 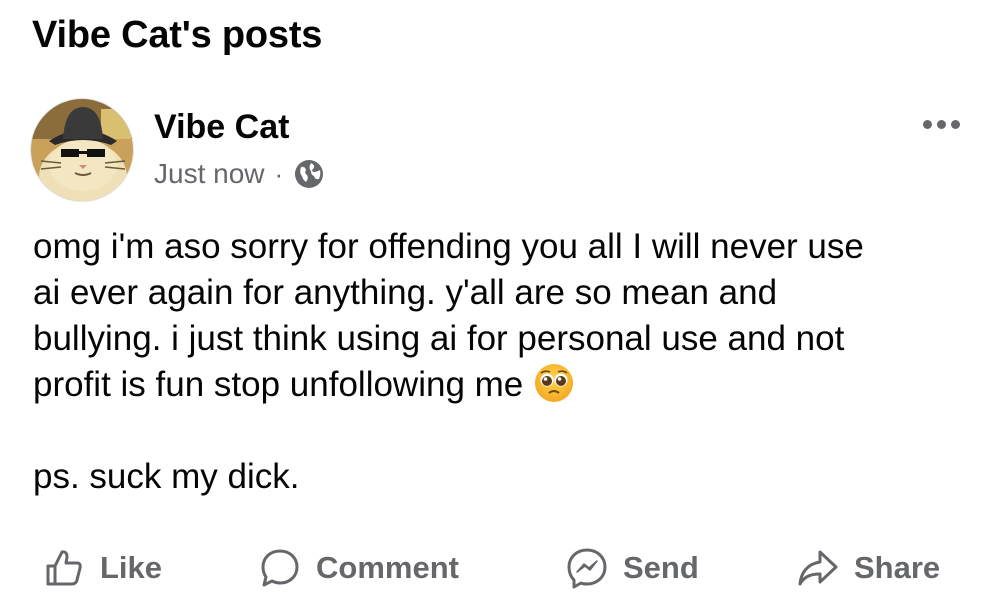 I want to click on cat-cowboy-avatar-icon, so click(x=82, y=150).